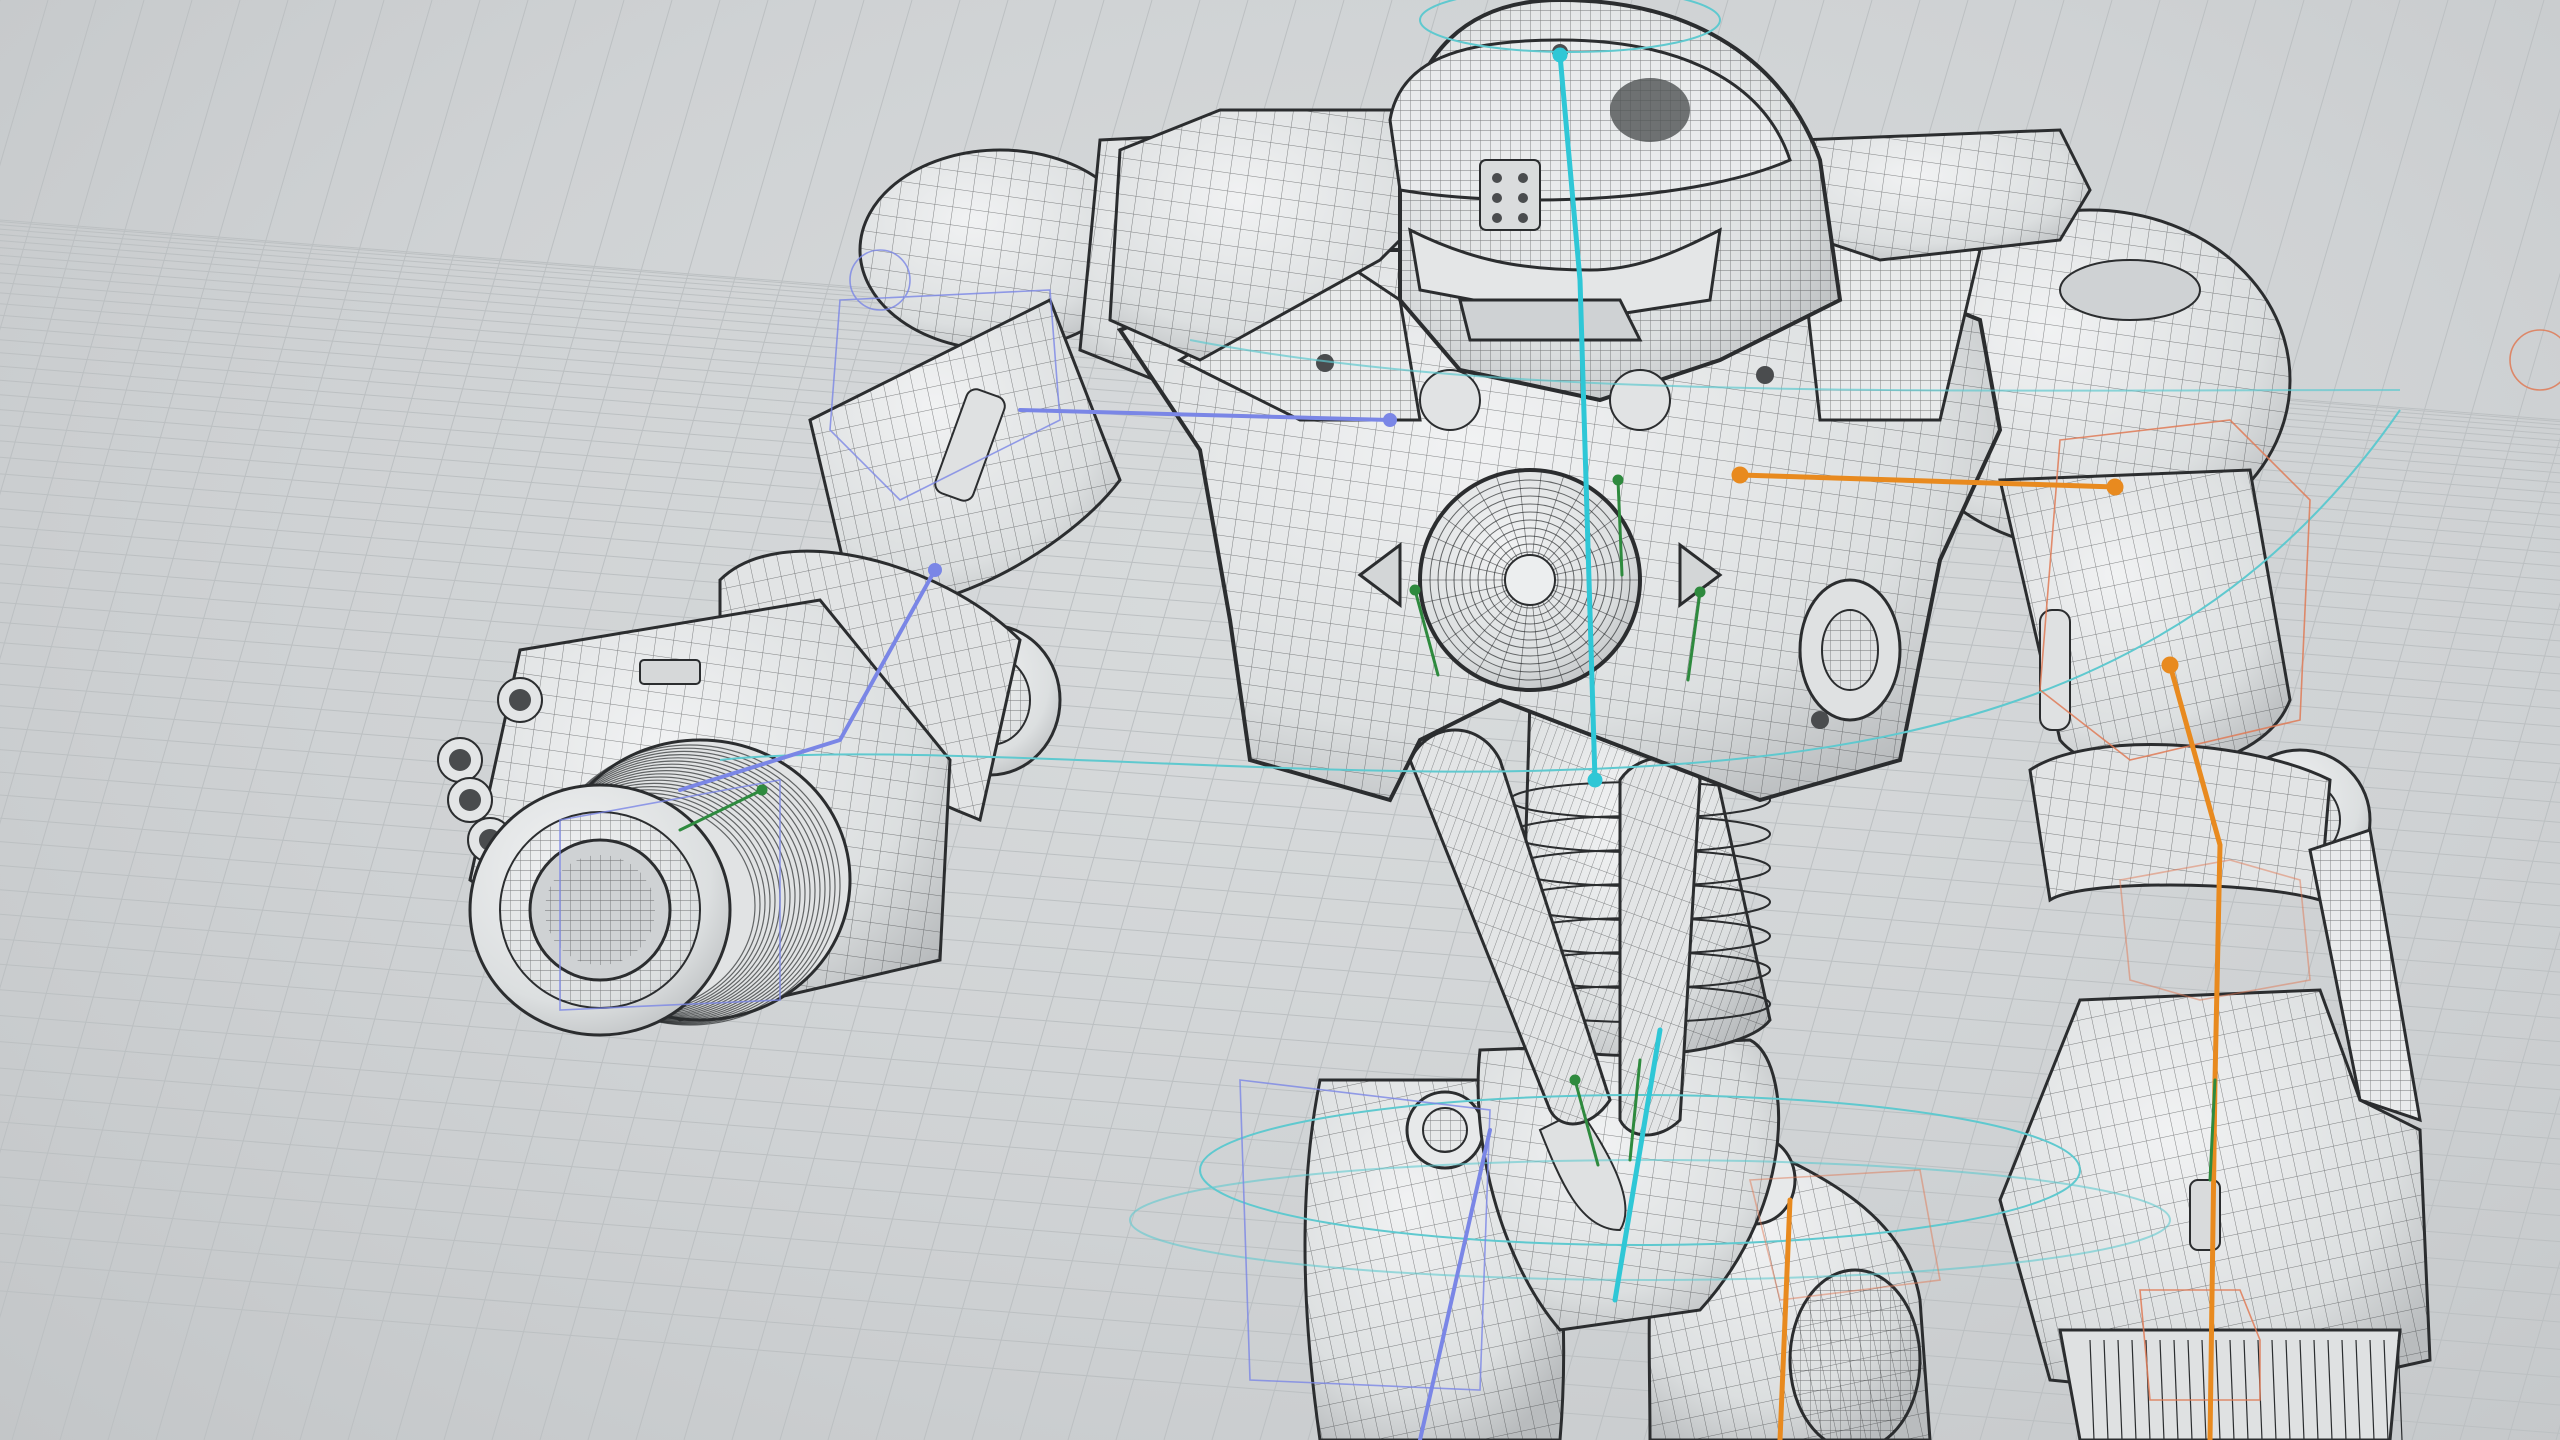  What do you see at coordinates (2185, 685) in the screenshot?
I see `right-arm` at bounding box center [2185, 685].